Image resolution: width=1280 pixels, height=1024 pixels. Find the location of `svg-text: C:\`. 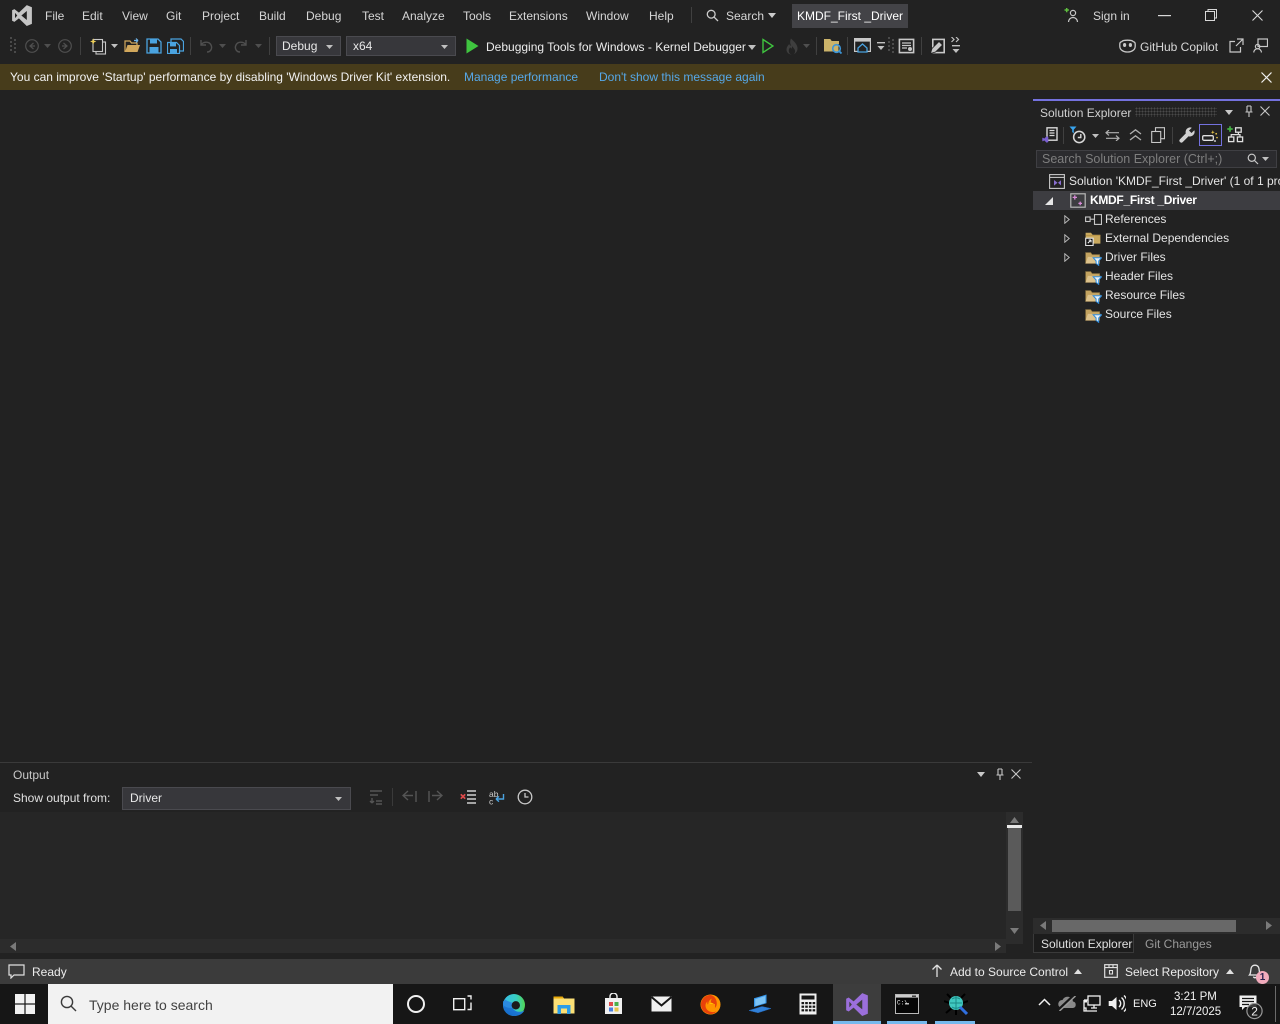

svg-text: C:\ is located at coordinates (902, 1003).